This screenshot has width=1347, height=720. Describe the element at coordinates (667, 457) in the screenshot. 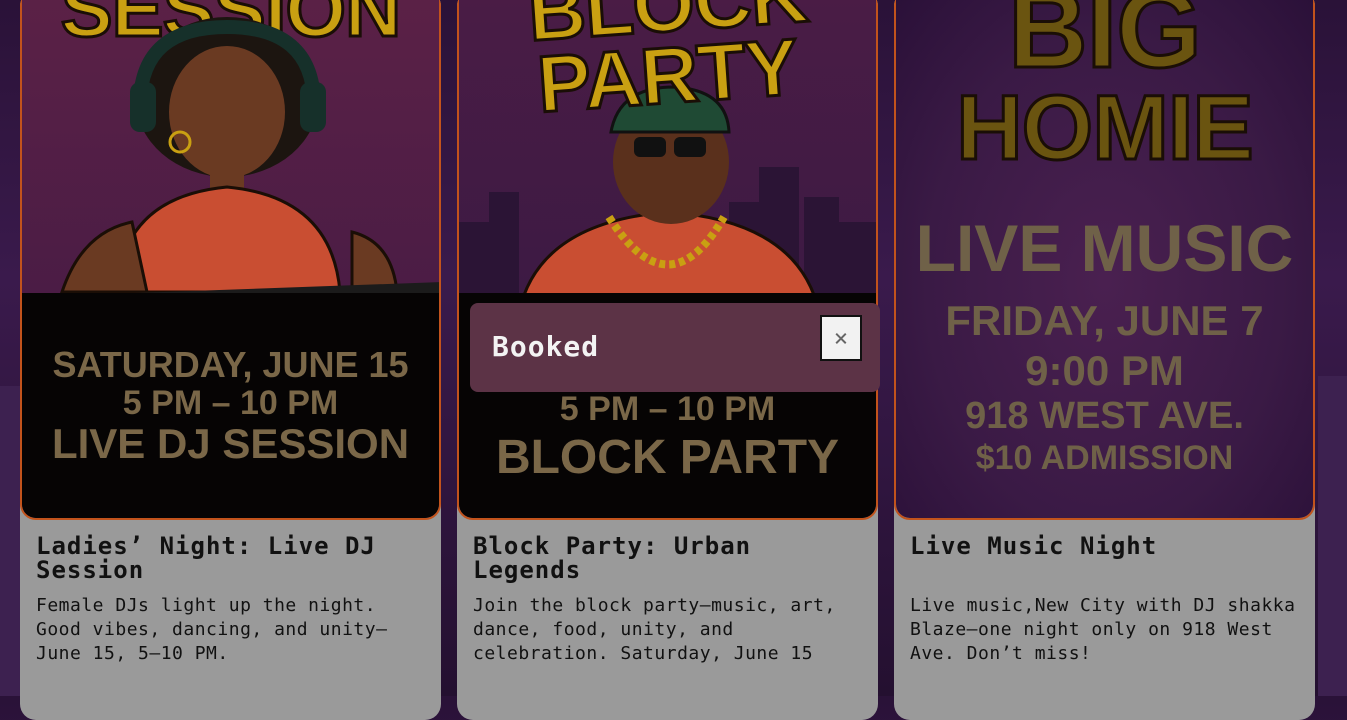

I see `poster-subtitle: BLOCK PARTY` at that location.